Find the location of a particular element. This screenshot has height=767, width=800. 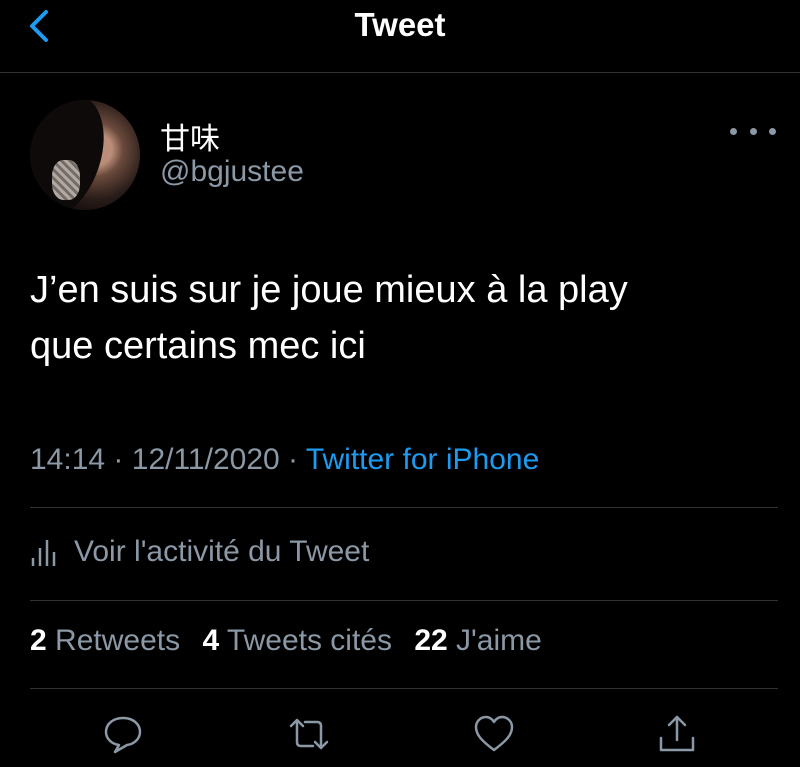

more-options-icon is located at coordinates (753, 131).